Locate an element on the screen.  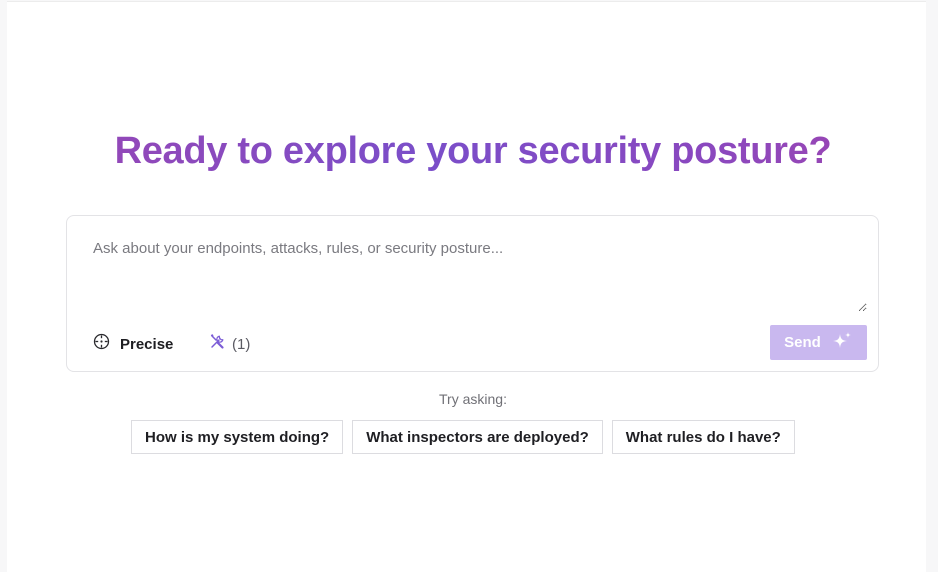
mode-selector-button: Precise is located at coordinates (133, 344).